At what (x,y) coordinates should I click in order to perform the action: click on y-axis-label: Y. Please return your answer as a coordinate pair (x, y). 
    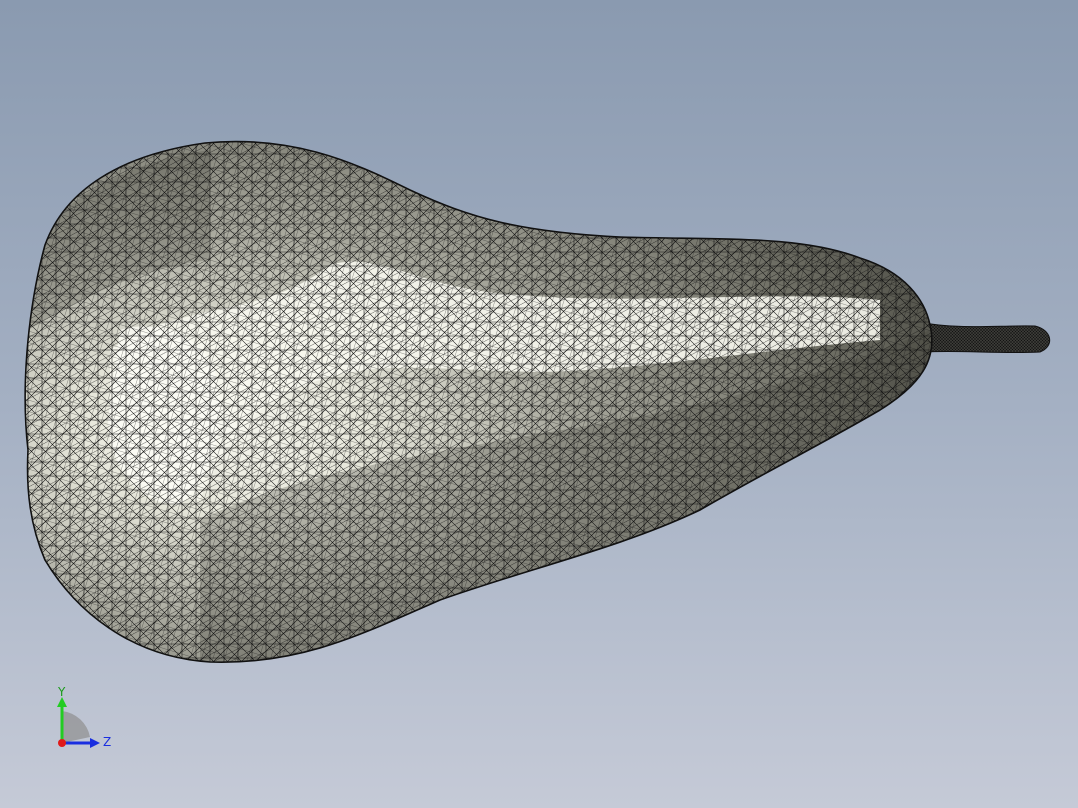
    Looking at the image, I should click on (61, 692).